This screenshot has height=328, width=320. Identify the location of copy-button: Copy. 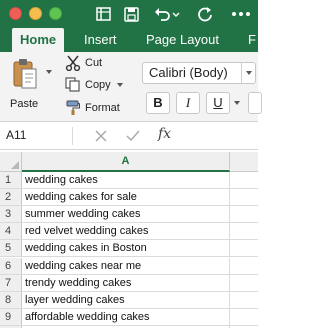
(93, 85).